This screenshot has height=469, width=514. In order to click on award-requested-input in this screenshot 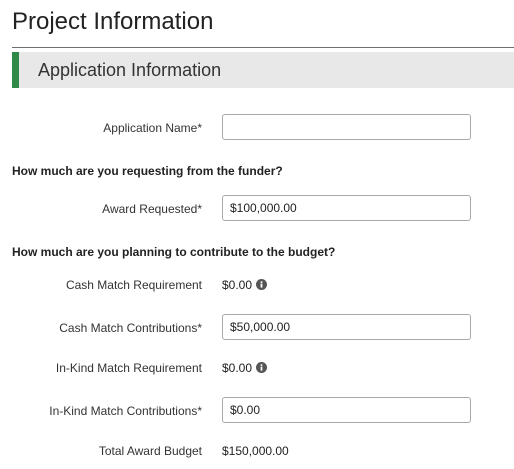, I will do `click(346, 208)`.